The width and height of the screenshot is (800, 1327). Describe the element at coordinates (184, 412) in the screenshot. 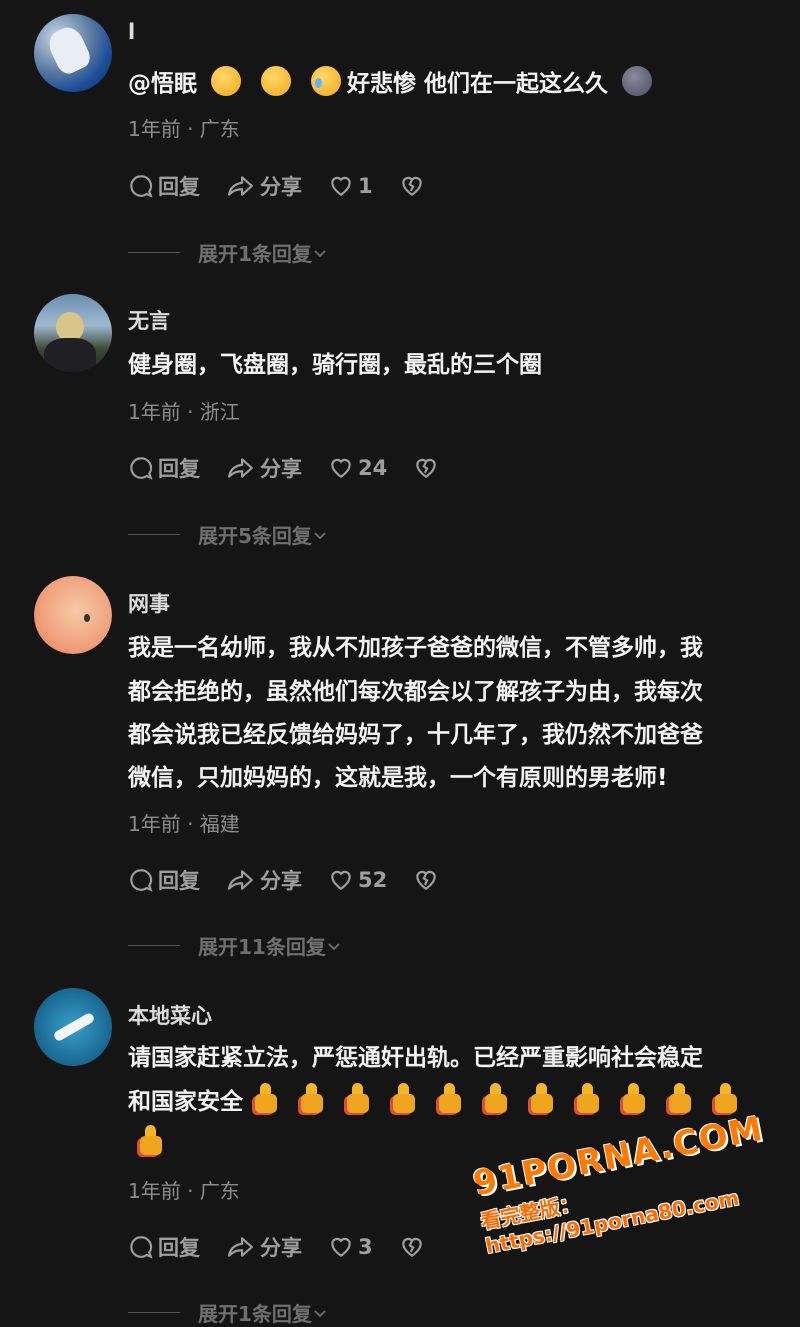

I see `comment-meta: 1年前 · 浙江` at that location.